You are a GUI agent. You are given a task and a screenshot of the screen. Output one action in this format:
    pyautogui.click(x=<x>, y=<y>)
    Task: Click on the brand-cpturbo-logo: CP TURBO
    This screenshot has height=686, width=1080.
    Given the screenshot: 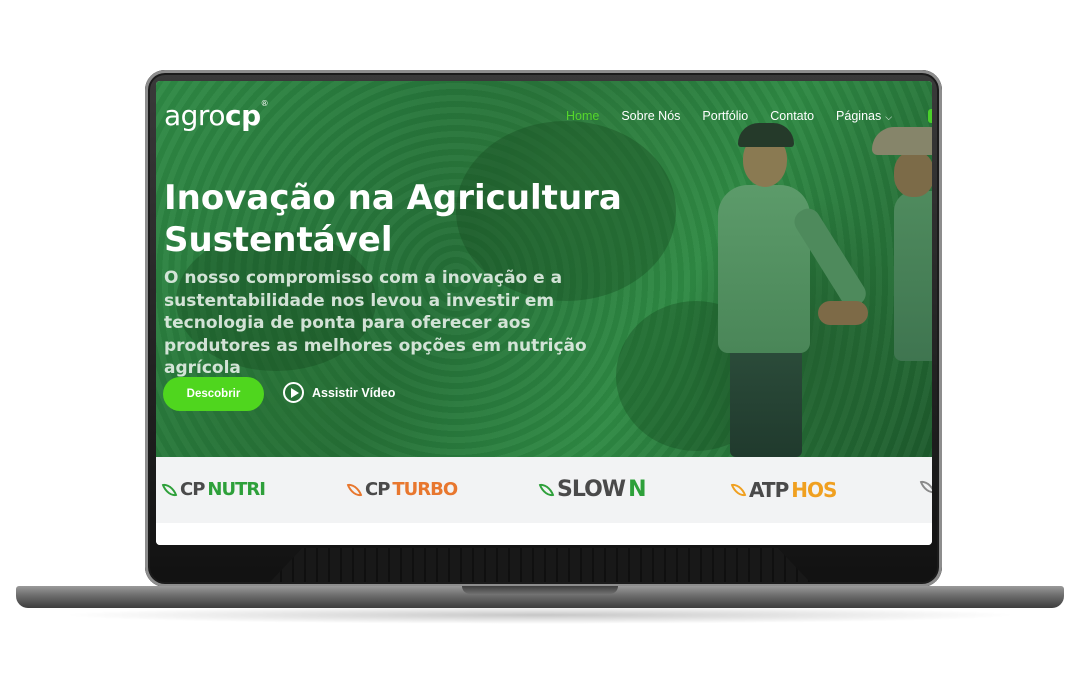 What is the action you would take?
    pyautogui.click(x=402, y=490)
    